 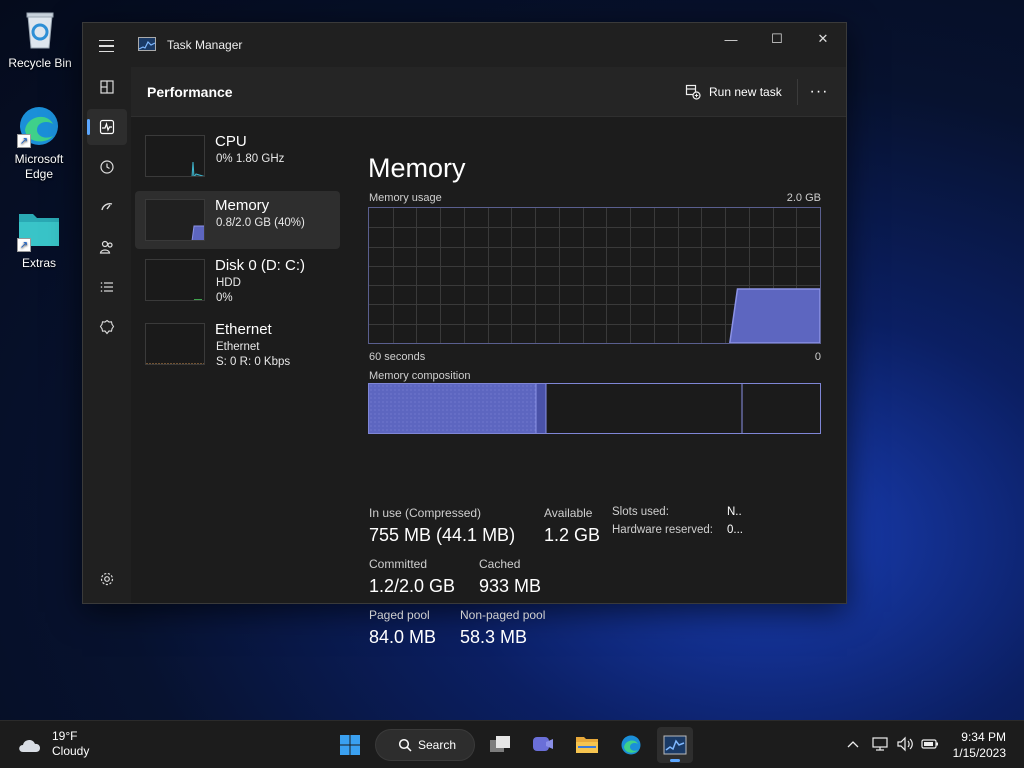 I want to click on task-view-button, so click(x=500, y=745).